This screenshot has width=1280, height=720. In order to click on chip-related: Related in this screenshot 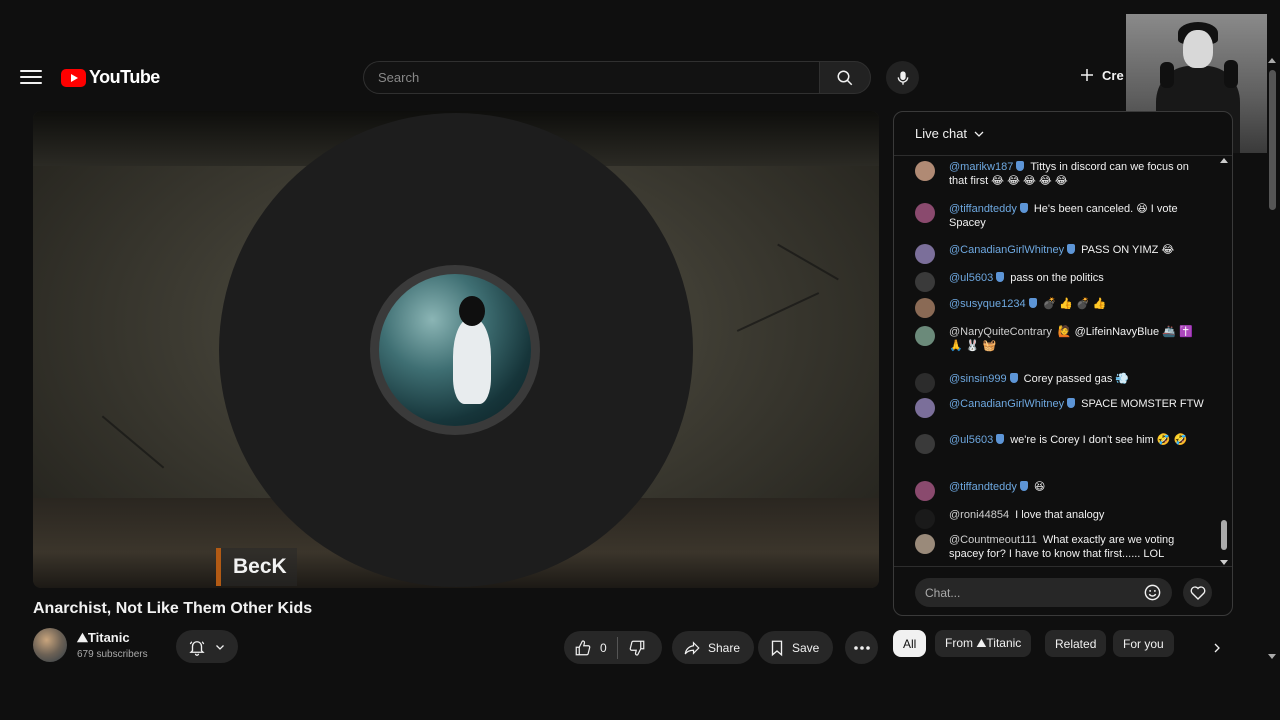, I will do `click(1076, 643)`.